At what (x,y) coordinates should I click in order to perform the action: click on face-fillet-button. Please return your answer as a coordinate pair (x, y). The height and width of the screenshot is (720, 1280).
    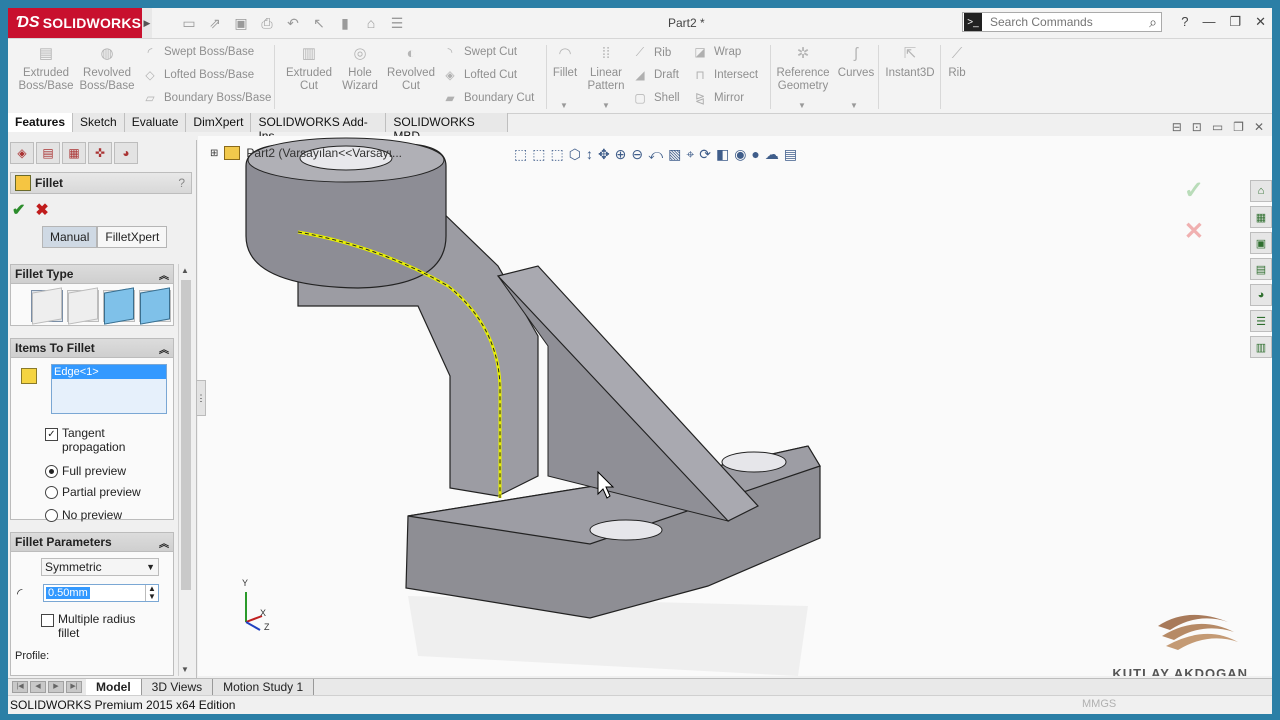
    Looking at the image, I should click on (119, 306).